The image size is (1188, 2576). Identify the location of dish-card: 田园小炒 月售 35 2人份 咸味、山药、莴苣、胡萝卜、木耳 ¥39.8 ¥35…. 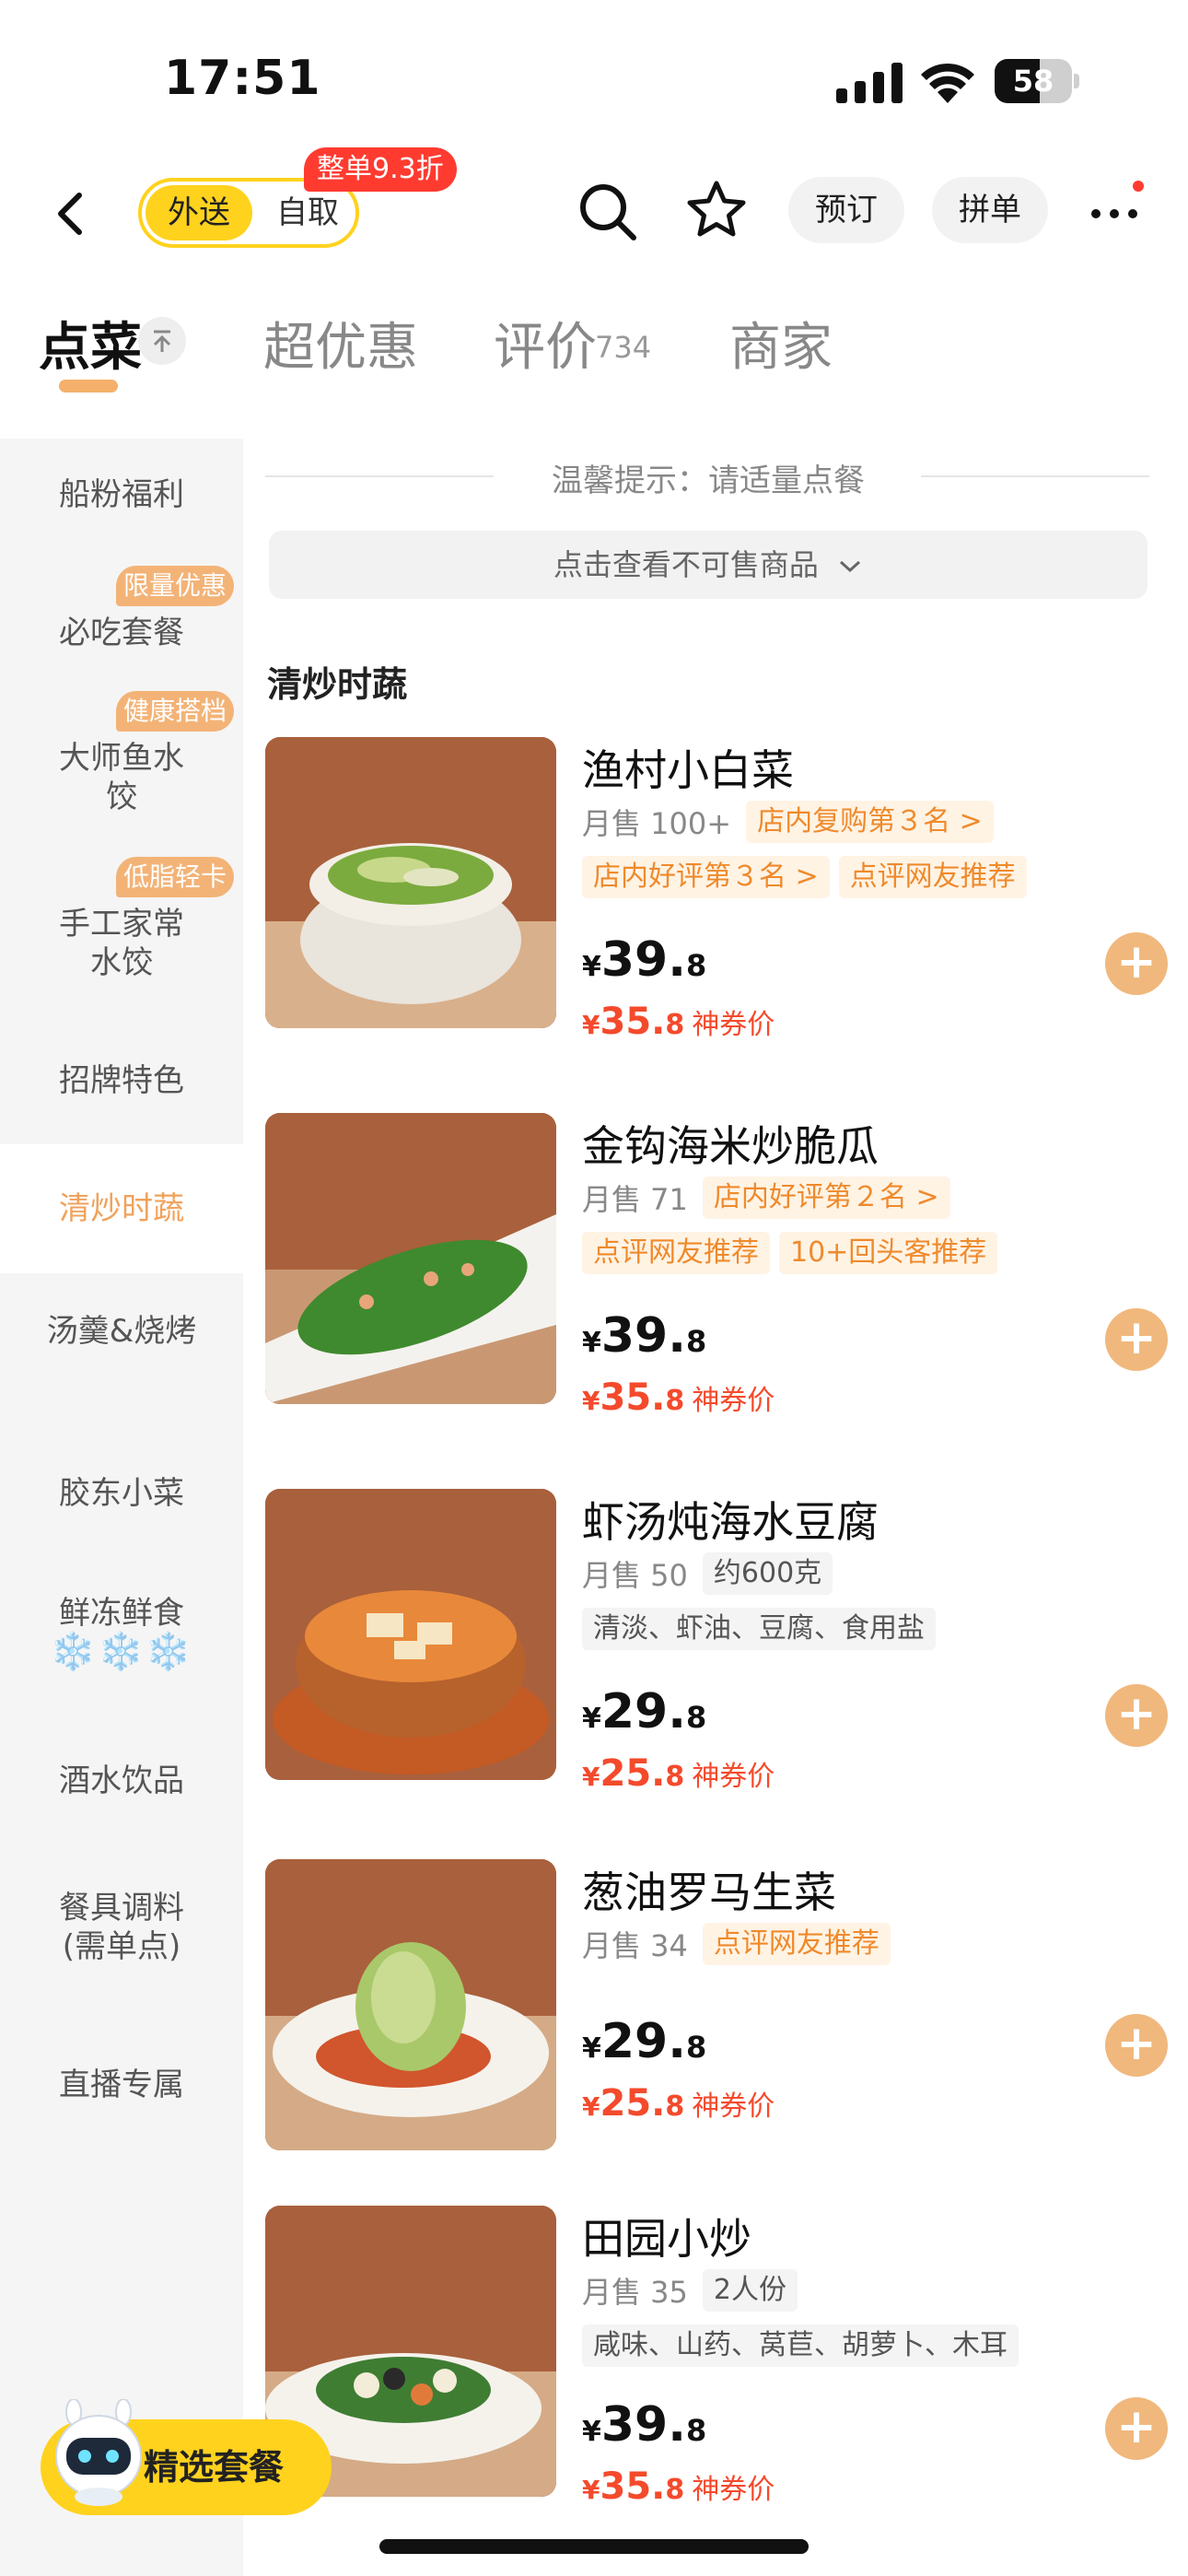
(716, 2358).